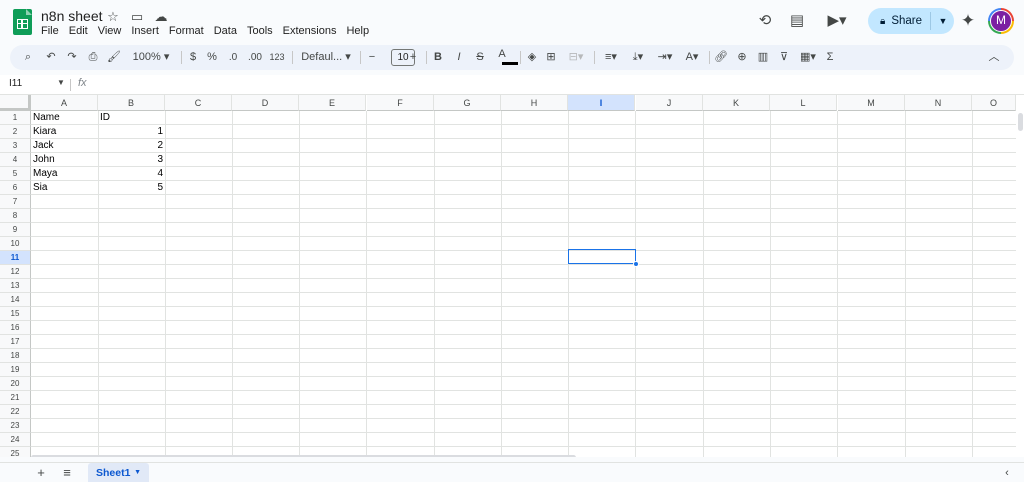 The width and height of the screenshot is (1024, 482). I want to click on fill-handle, so click(636, 264).